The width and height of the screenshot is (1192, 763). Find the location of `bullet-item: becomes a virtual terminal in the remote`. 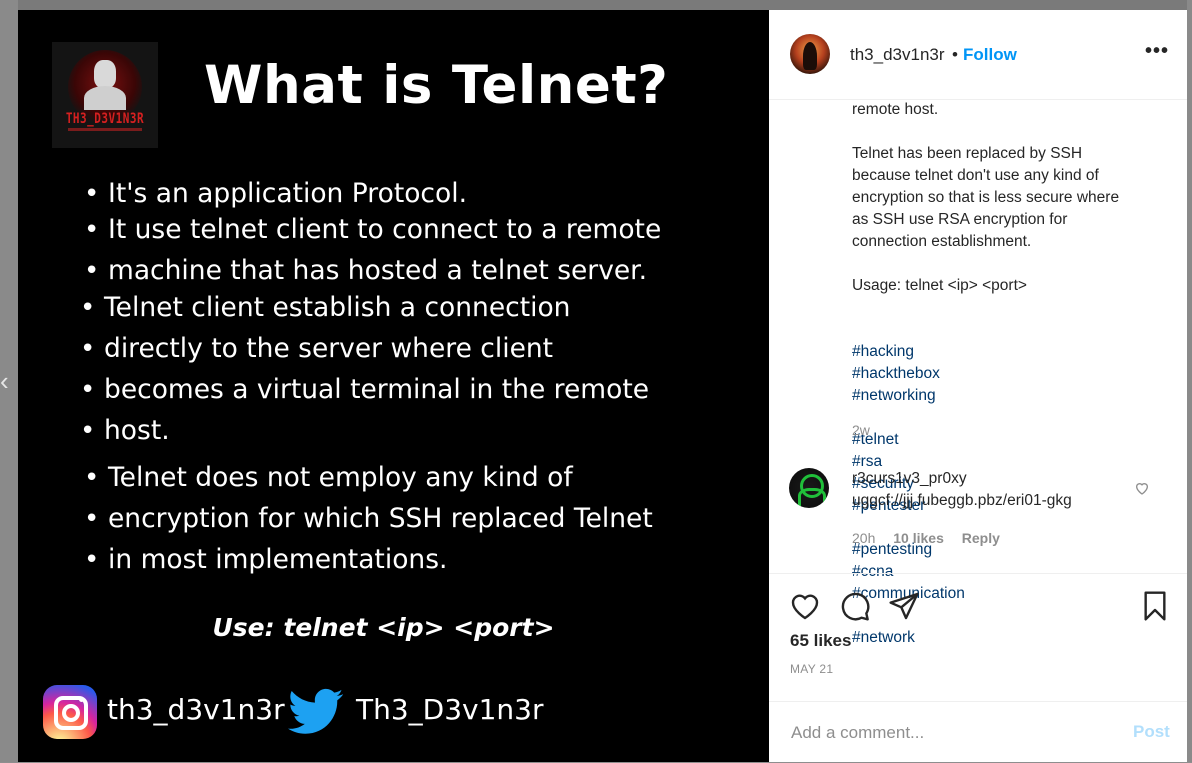

bullet-item: becomes a virtual terminal in the remote is located at coordinates (364, 390).